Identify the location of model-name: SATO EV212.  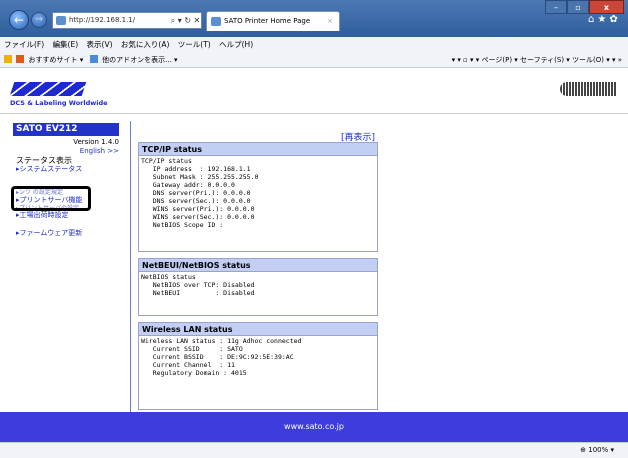
(66, 129).